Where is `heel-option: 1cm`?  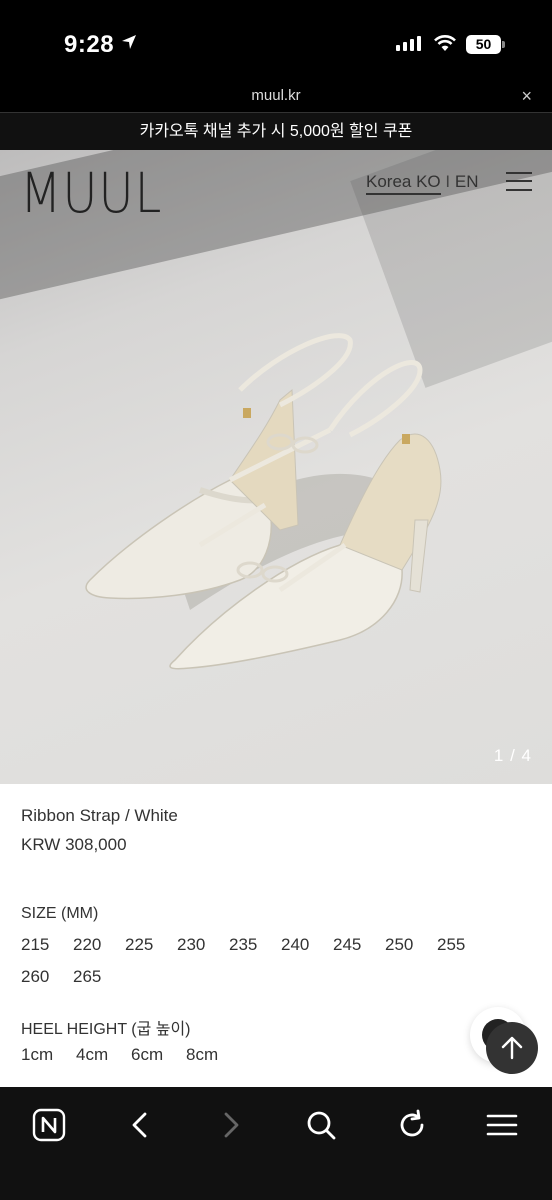 heel-option: 1cm is located at coordinates (48, 1055).